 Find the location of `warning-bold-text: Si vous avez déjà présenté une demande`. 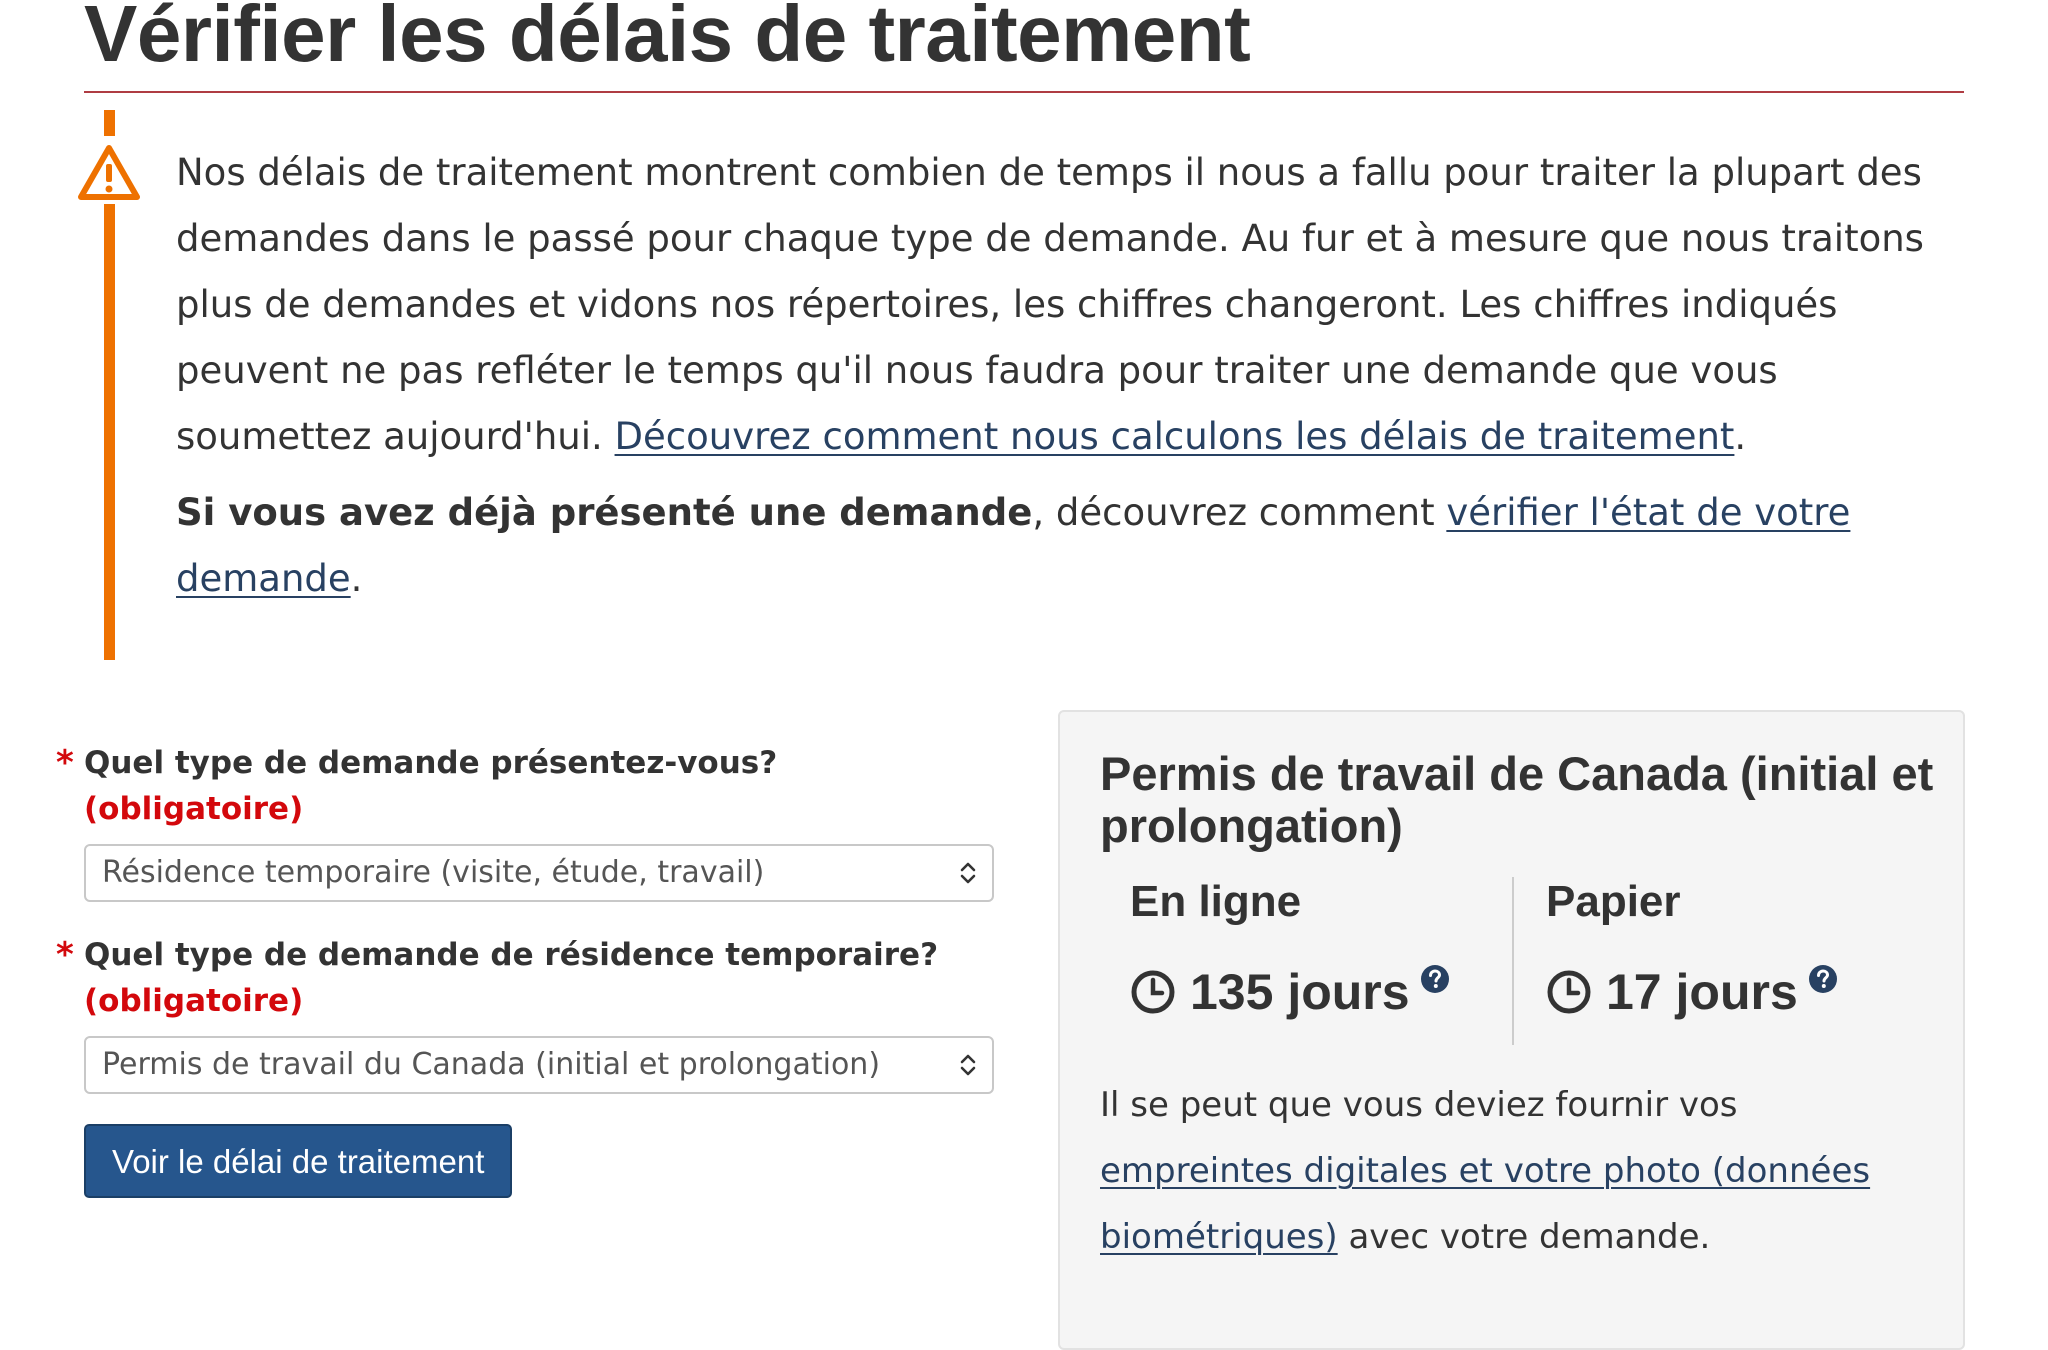

warning-bold-text: Si vous avez déjà présenté une demande is located at coordinates (604, 512).